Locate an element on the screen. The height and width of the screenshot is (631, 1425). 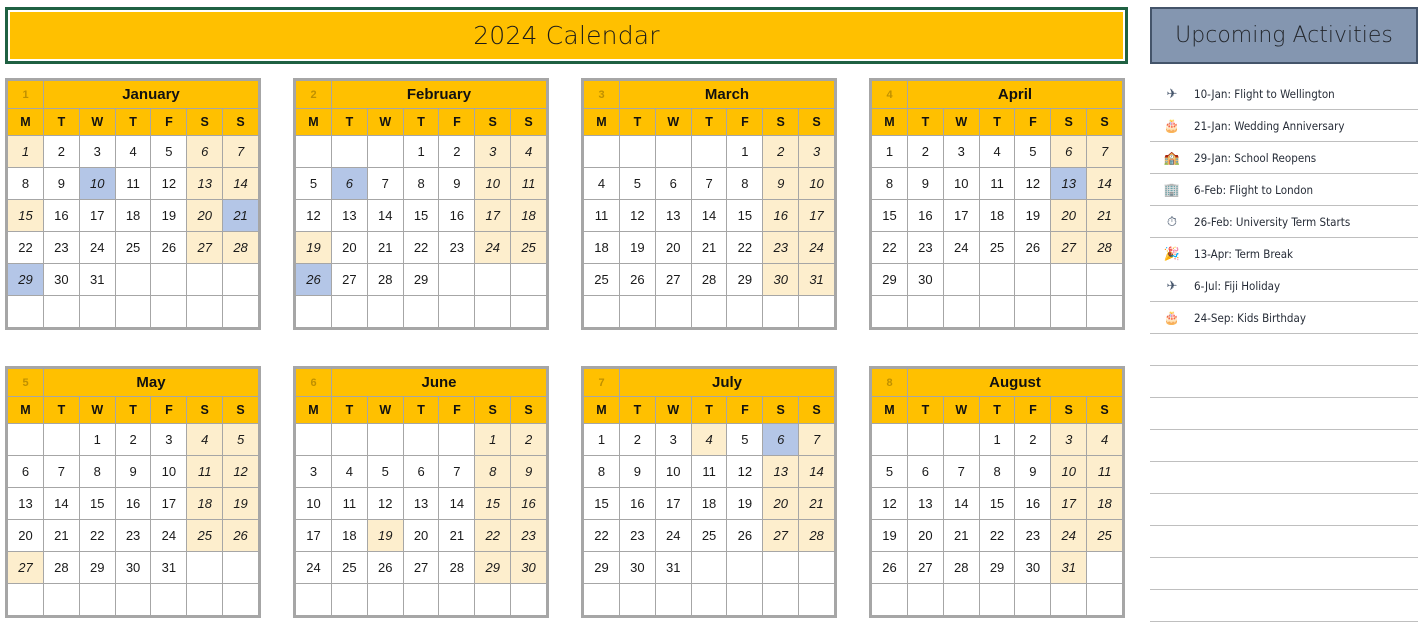
day-cell: 1 is located at coordinates (493, 439).